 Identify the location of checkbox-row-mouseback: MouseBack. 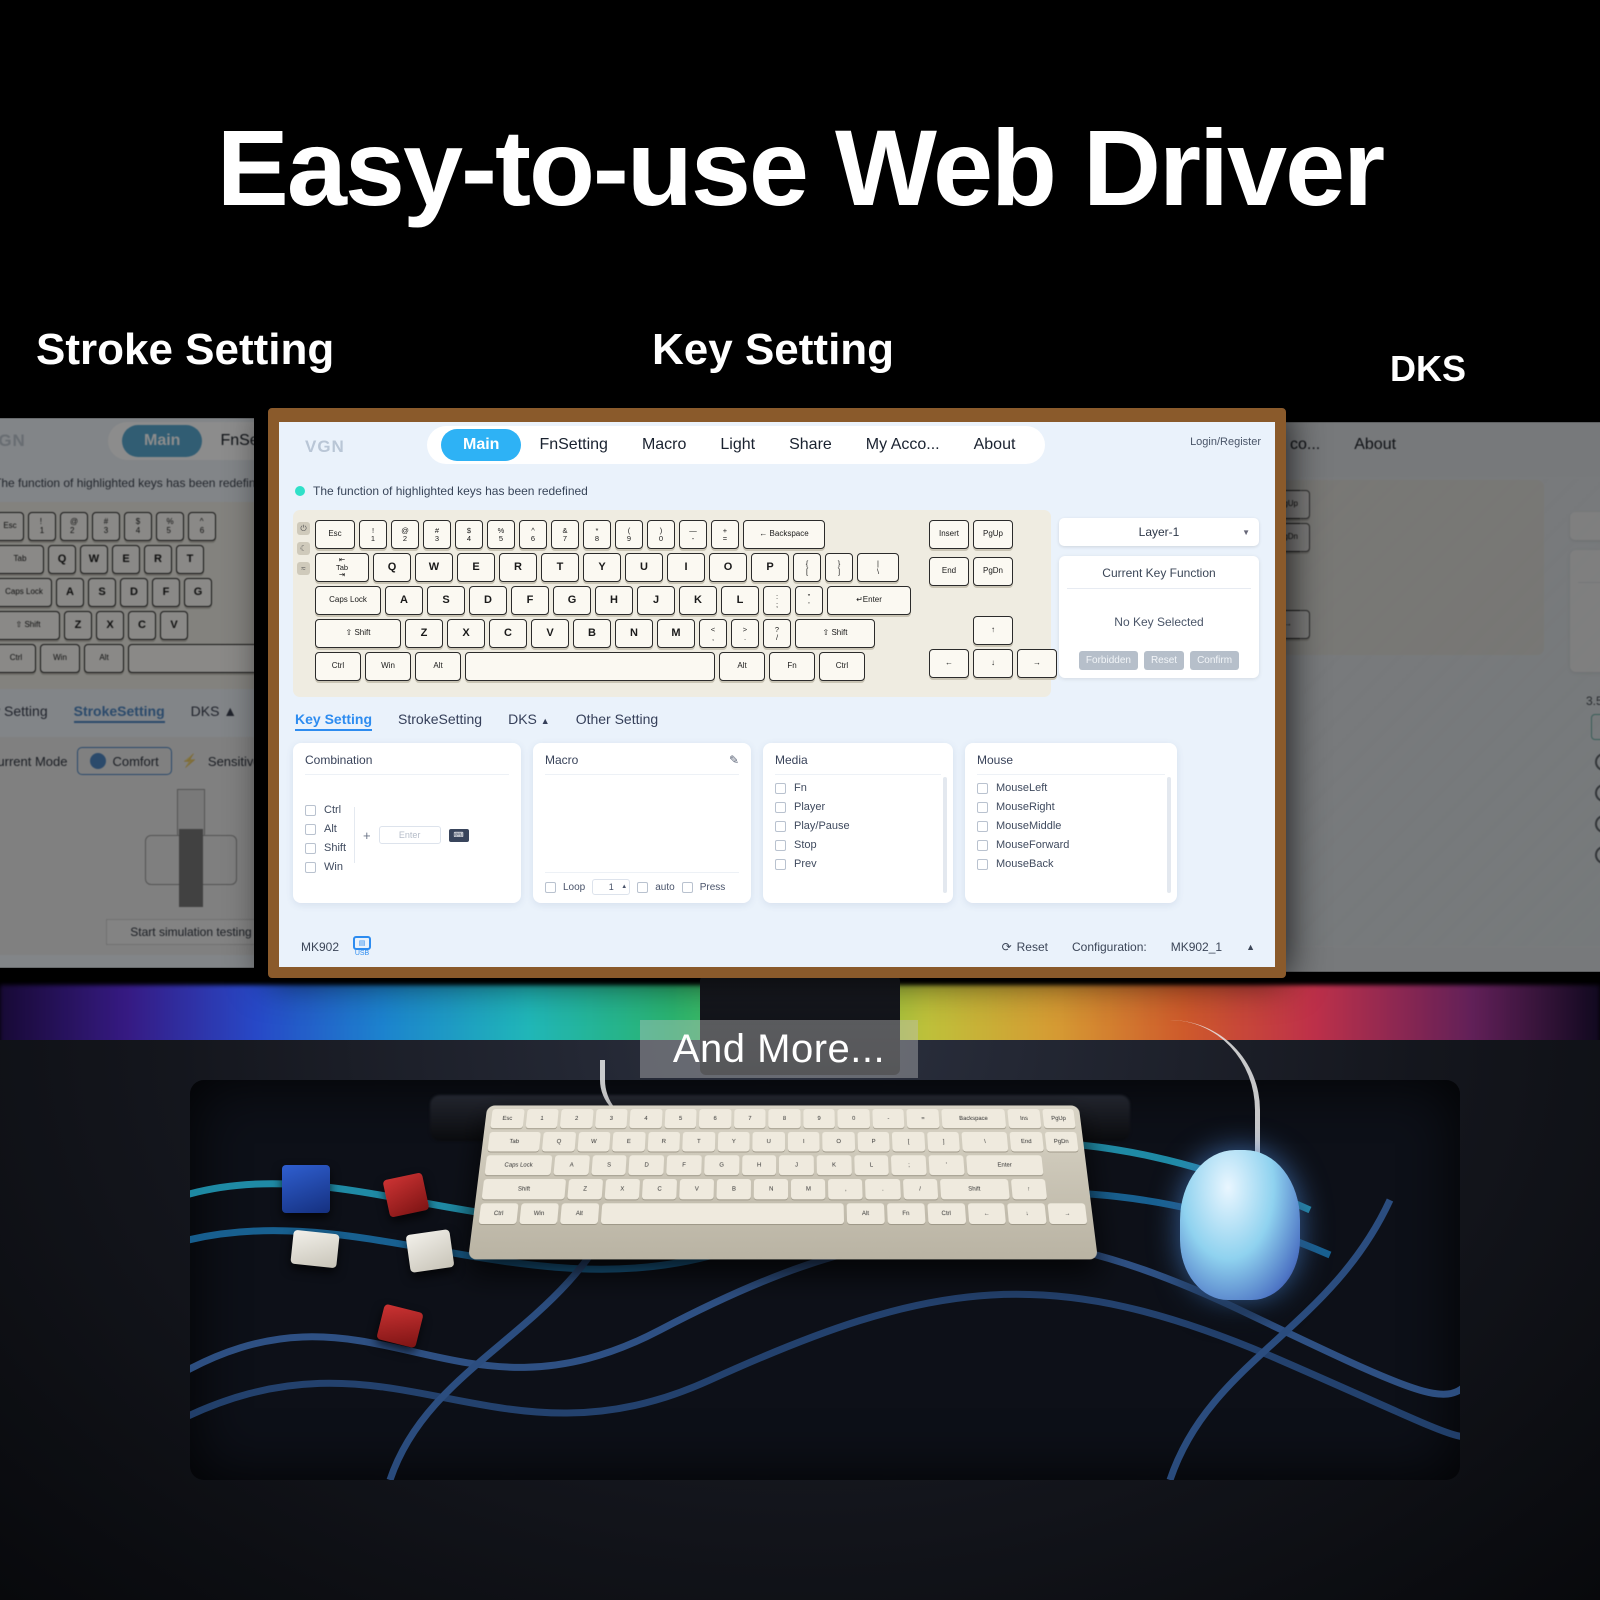
(1071, 864).